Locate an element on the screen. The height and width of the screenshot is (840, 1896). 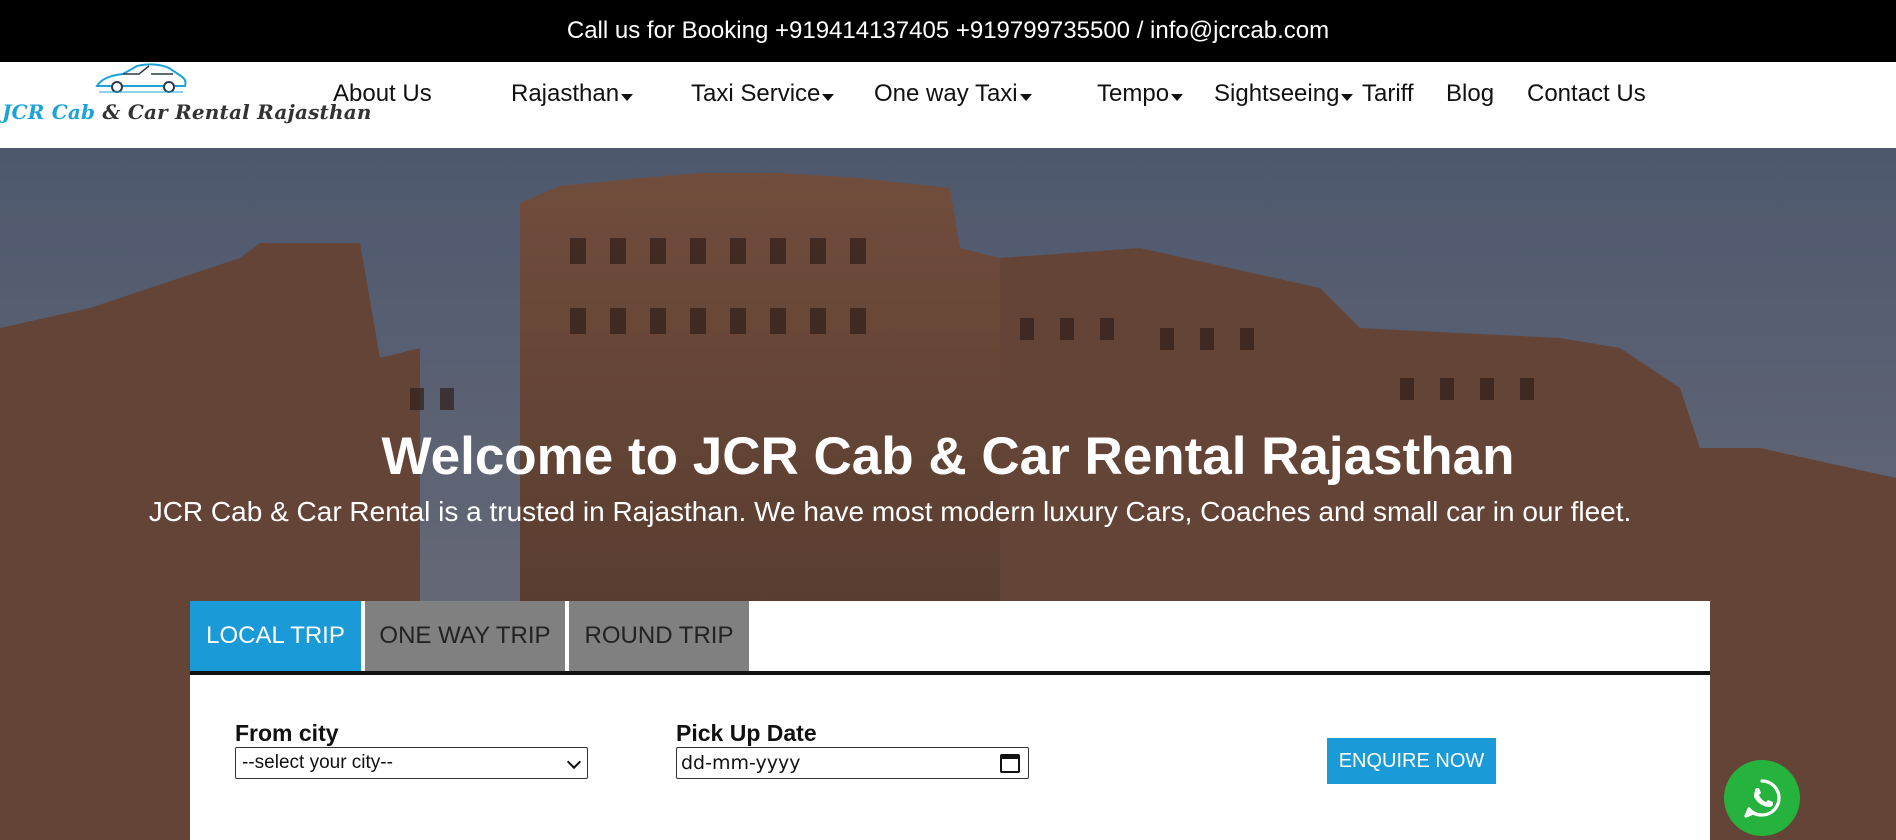
tab-one-way-trip: ONE WAY TRIP is located at coordinates (465, 636).